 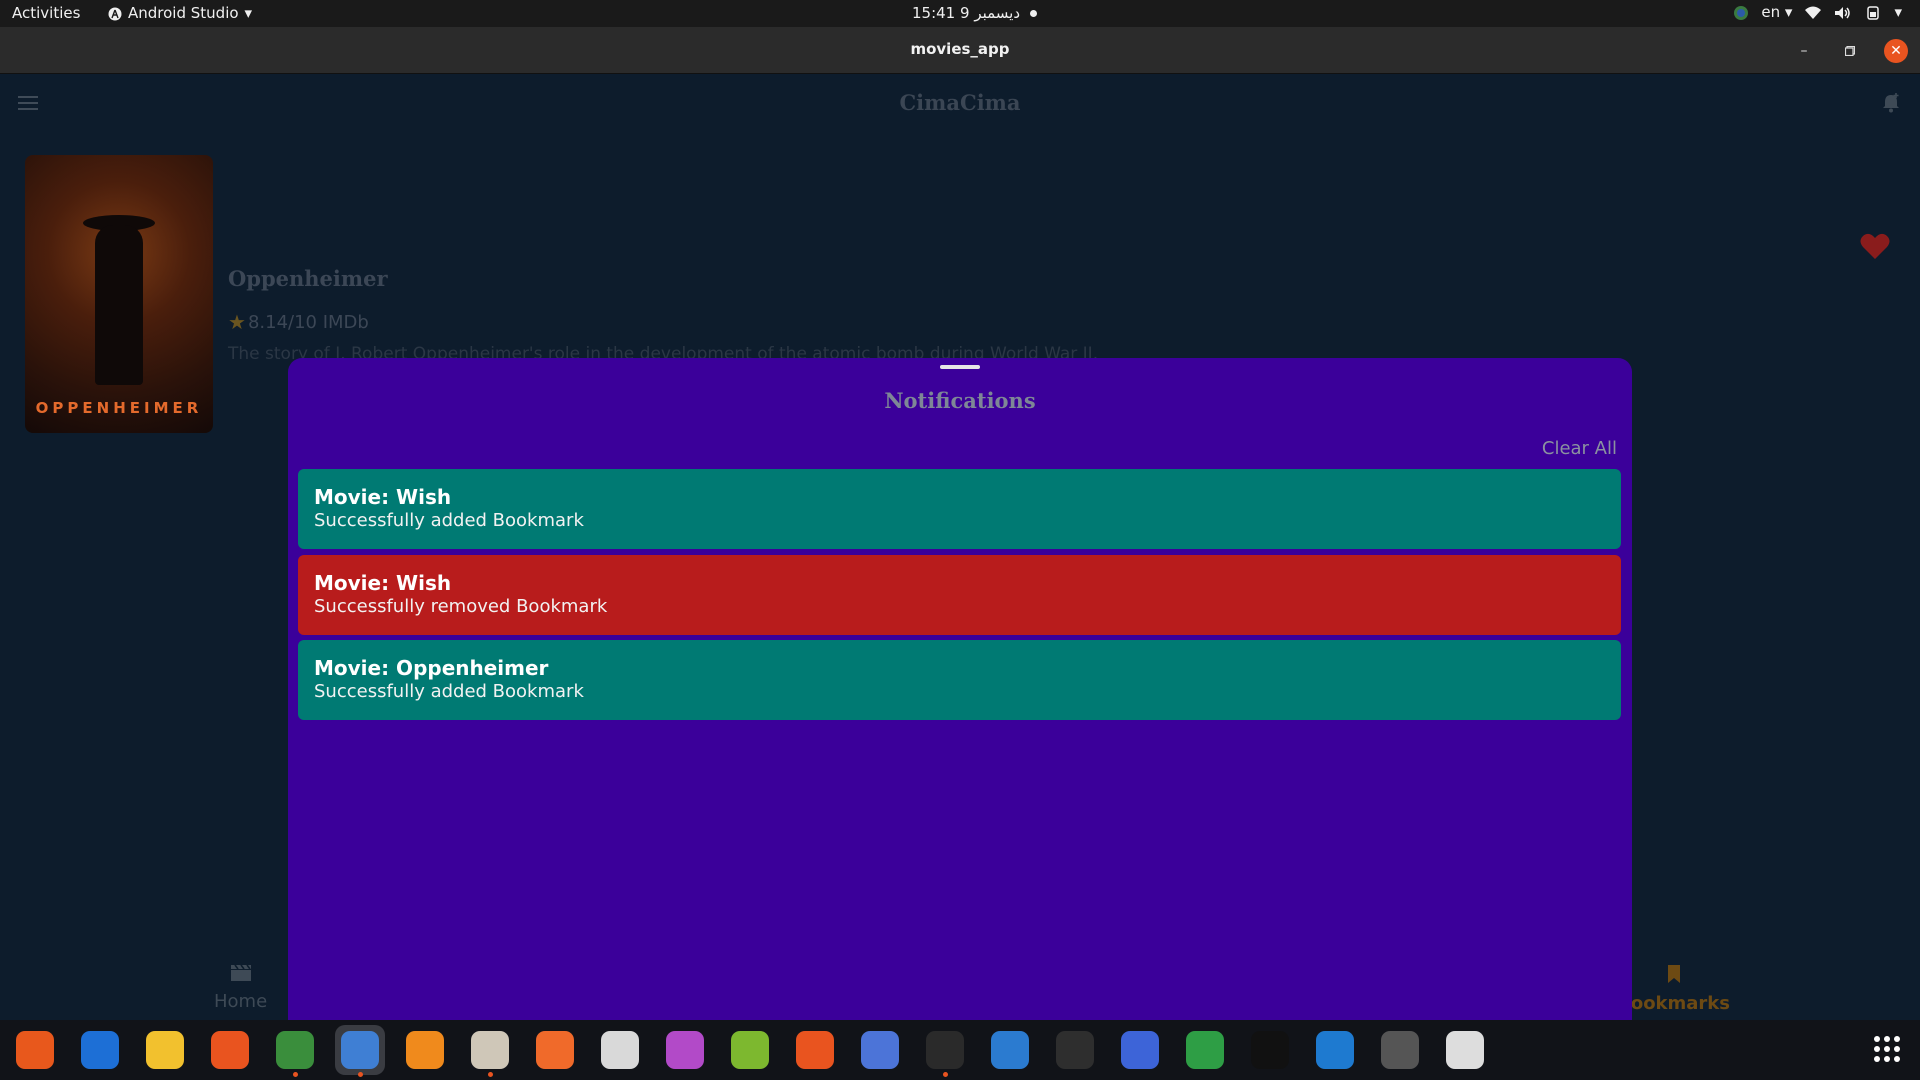 I want to click on vlc-icon, so click(x=425, y=1050).